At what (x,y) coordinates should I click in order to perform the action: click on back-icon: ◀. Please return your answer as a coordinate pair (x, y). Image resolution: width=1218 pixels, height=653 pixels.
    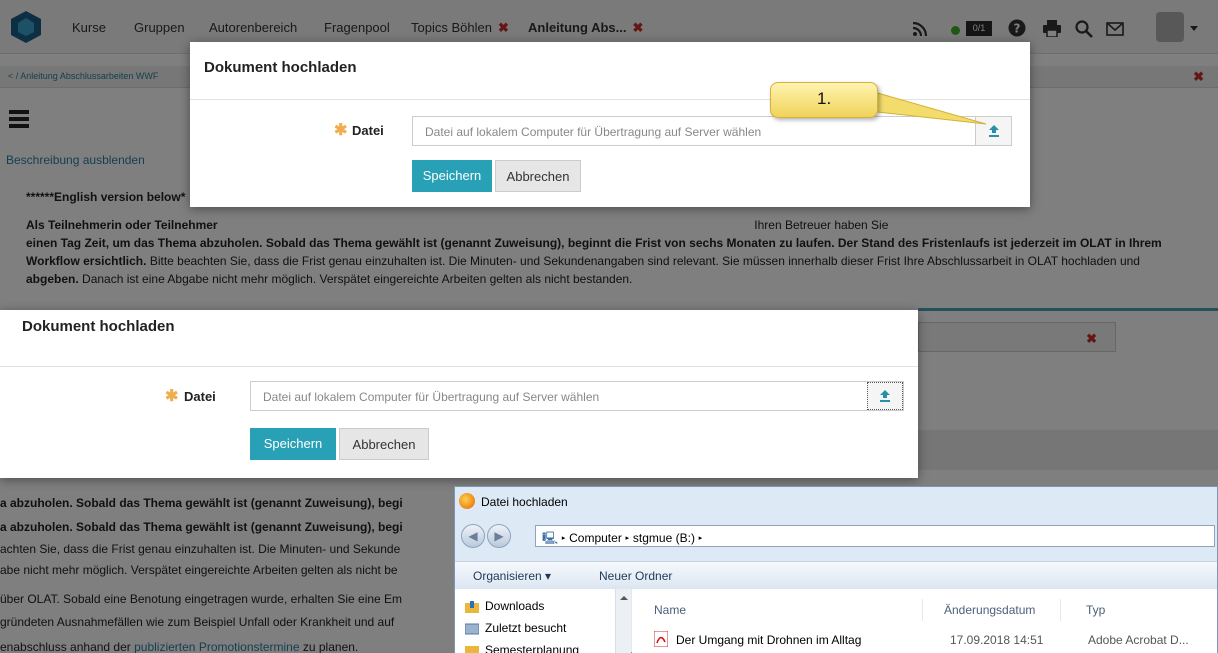
    Looking at the image, I should click on (473, 536).